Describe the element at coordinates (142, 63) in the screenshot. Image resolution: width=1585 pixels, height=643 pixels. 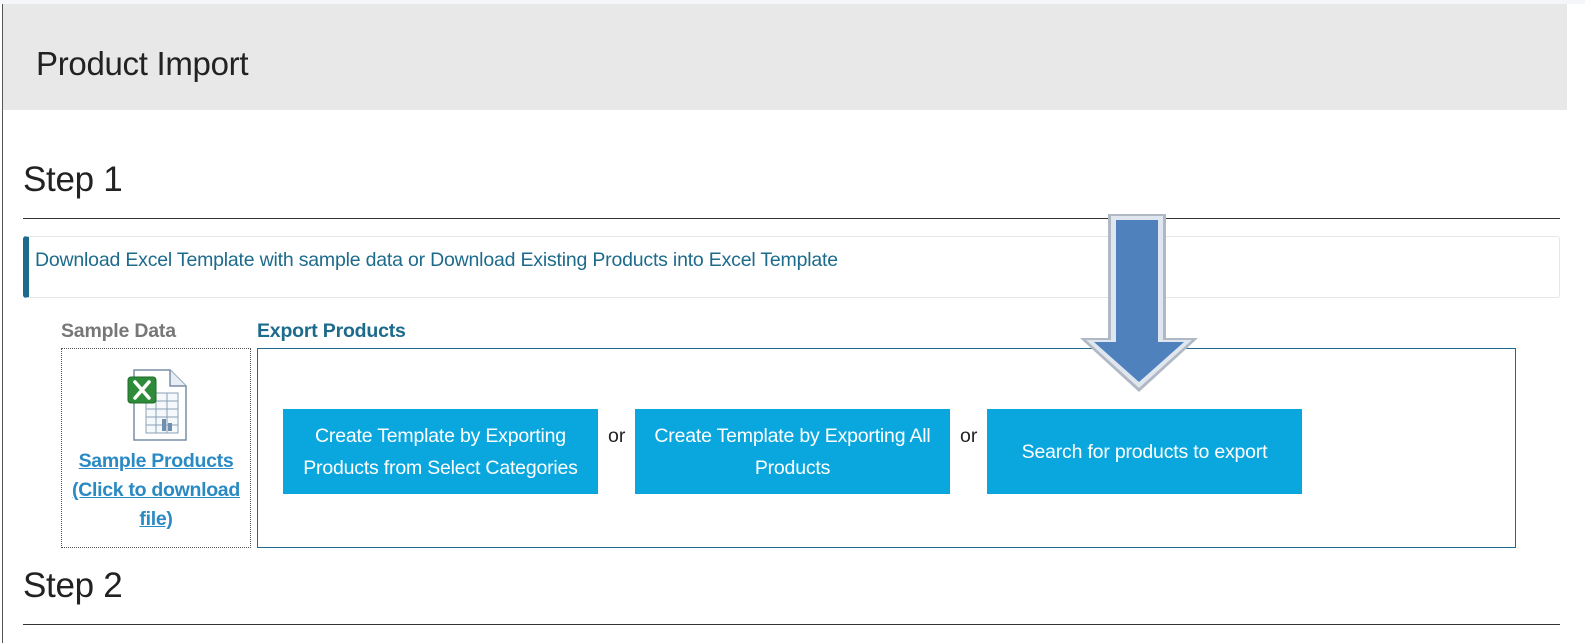
I see `page-title: Product Import` at that location.